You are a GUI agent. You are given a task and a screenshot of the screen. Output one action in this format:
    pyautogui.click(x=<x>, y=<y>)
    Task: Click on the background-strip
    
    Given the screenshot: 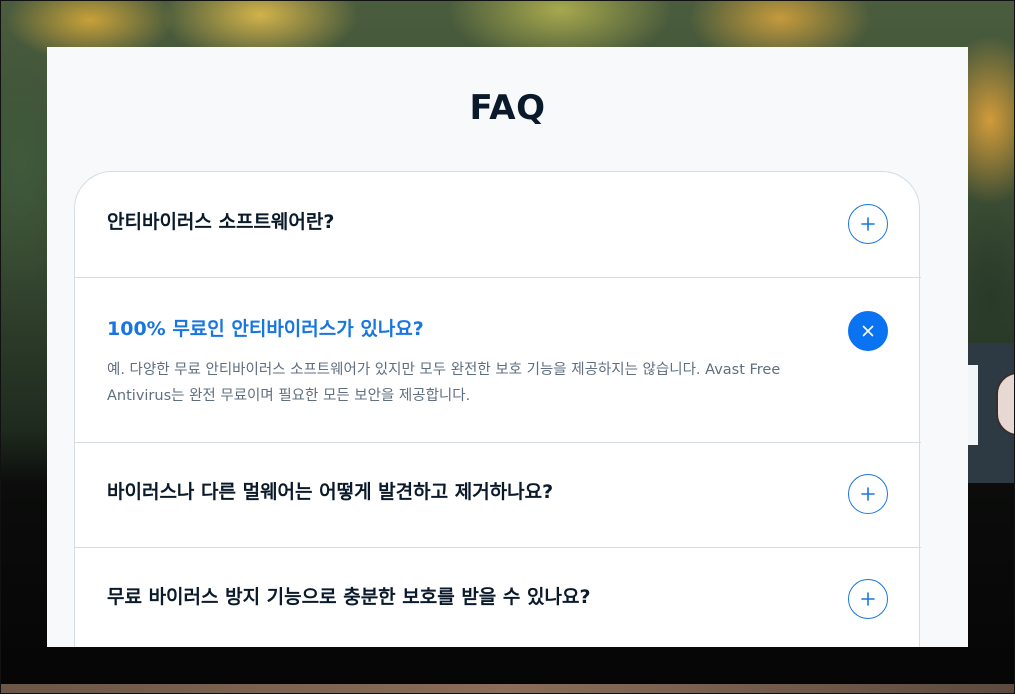 What is the action you would take?
    pyautogui.click(x=507, y=689)
    